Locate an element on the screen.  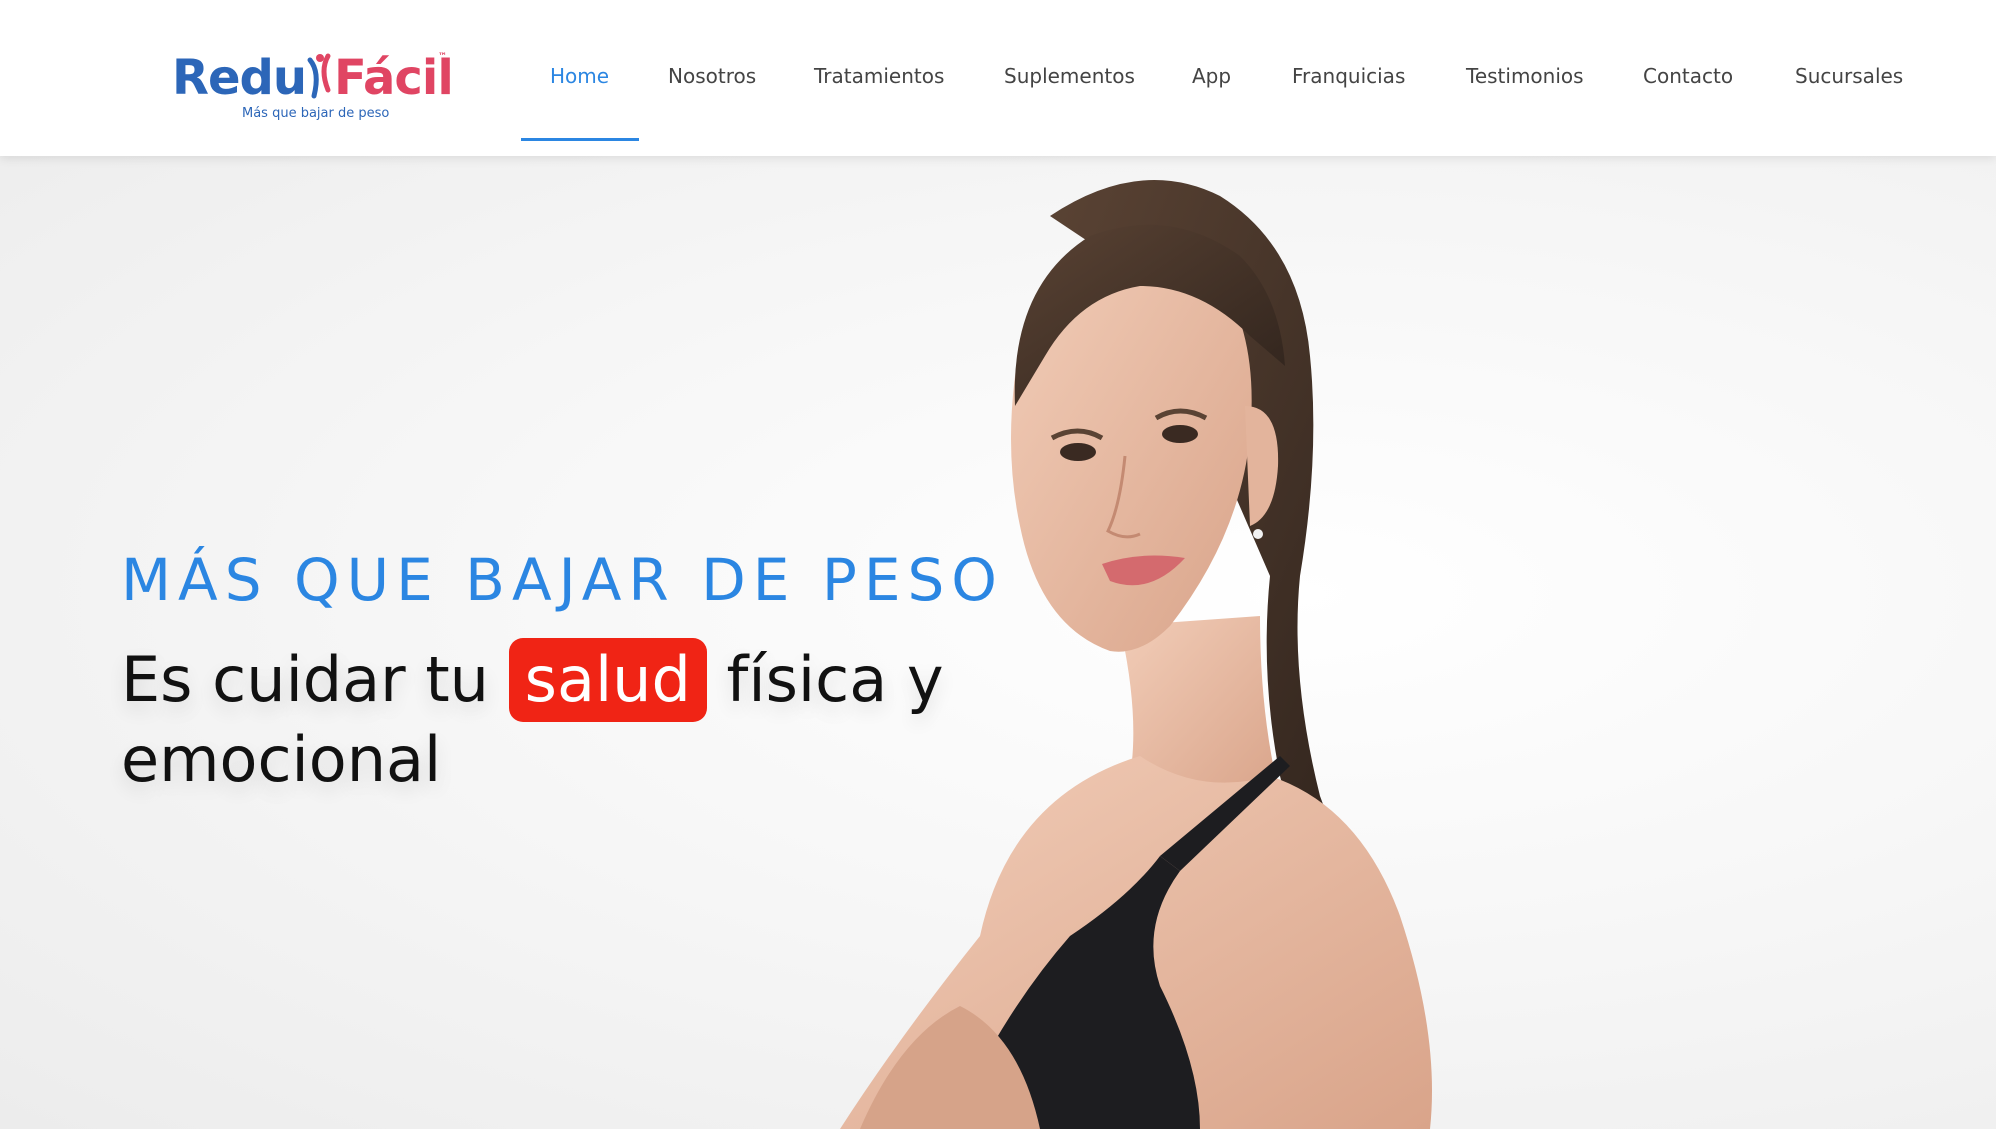
logo-text-facil: Fácil is located at coordinates (394, 78).